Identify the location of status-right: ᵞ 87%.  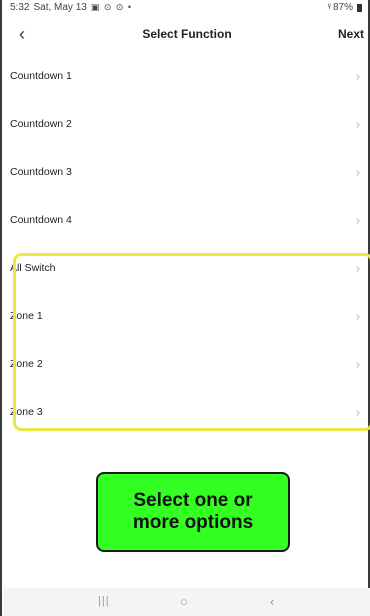
(345, 7).